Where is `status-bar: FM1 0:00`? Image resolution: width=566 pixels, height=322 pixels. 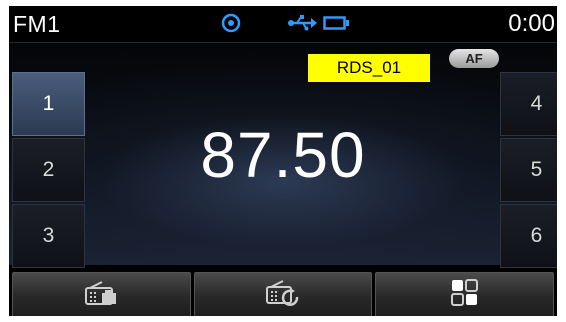
status-bar: FM1 0:00 is located at coordinates (283, 24).